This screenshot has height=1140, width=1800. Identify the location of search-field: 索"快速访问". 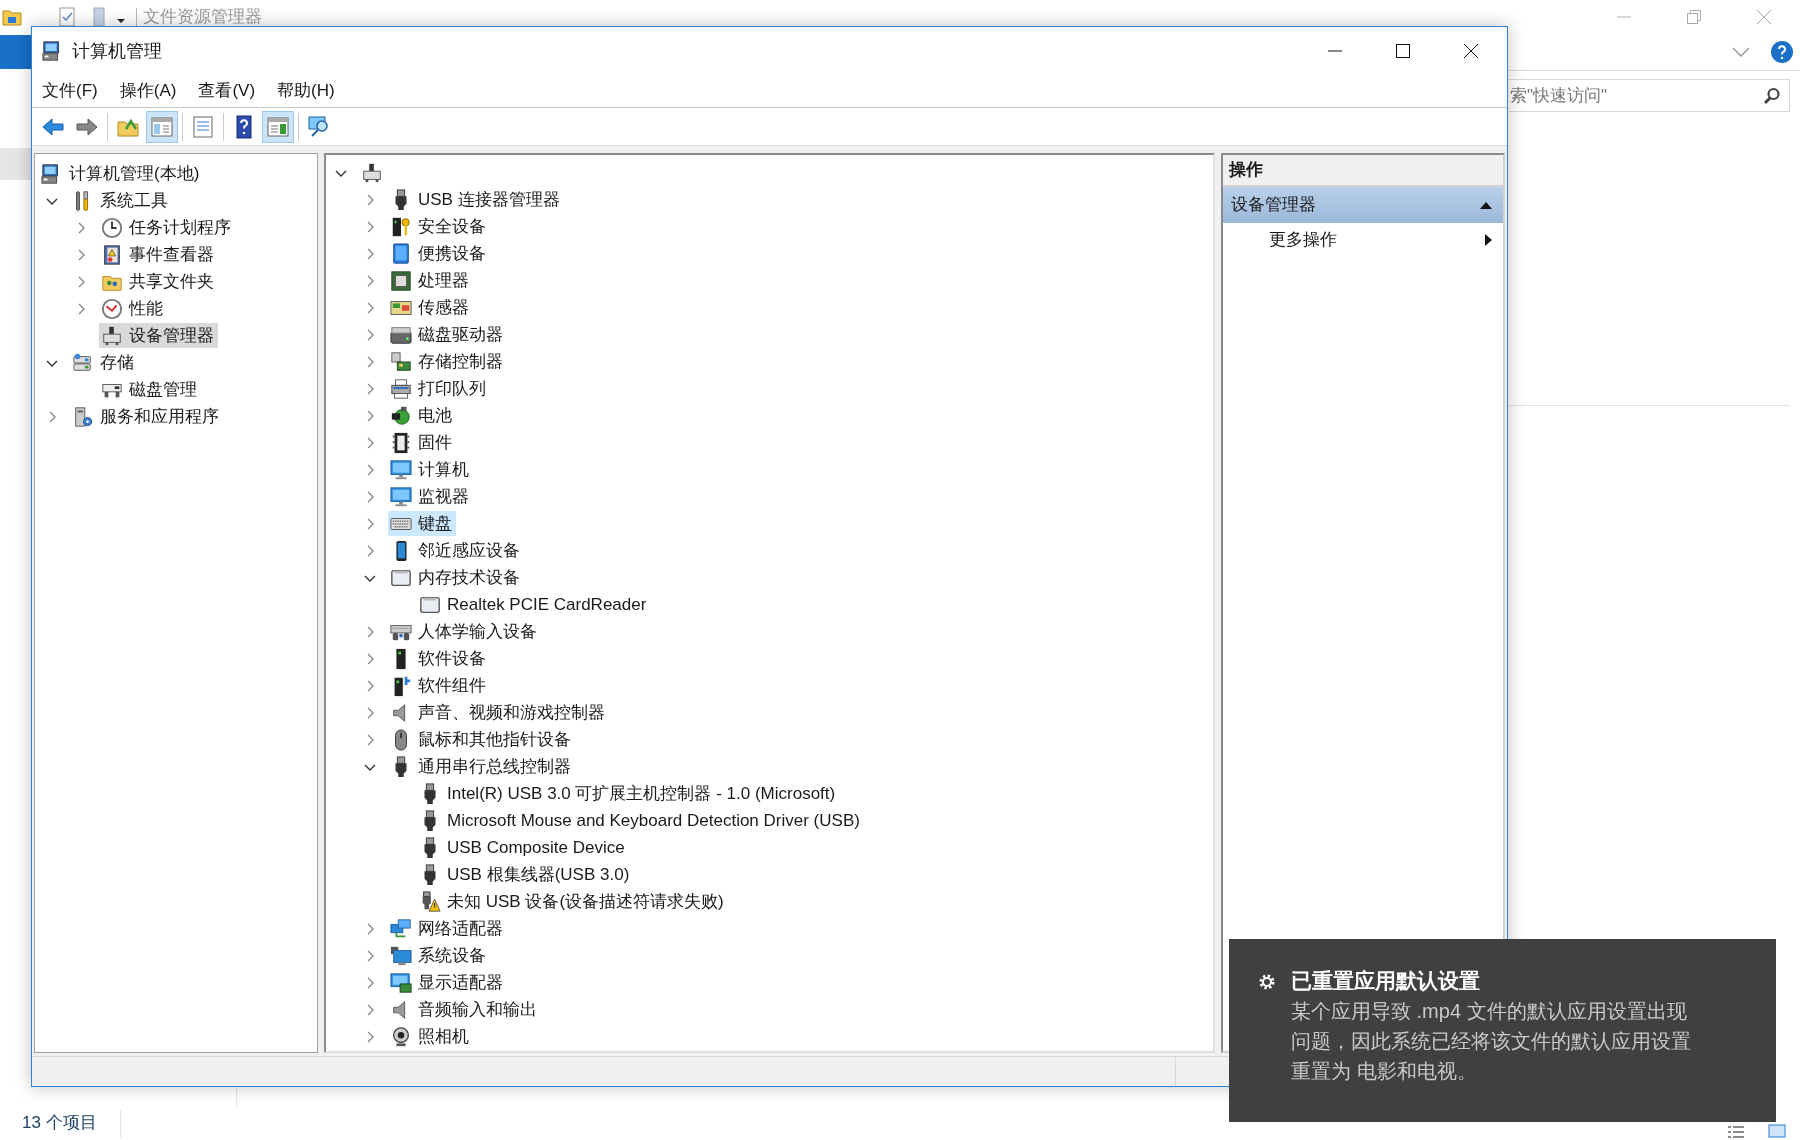
(1649, 95).